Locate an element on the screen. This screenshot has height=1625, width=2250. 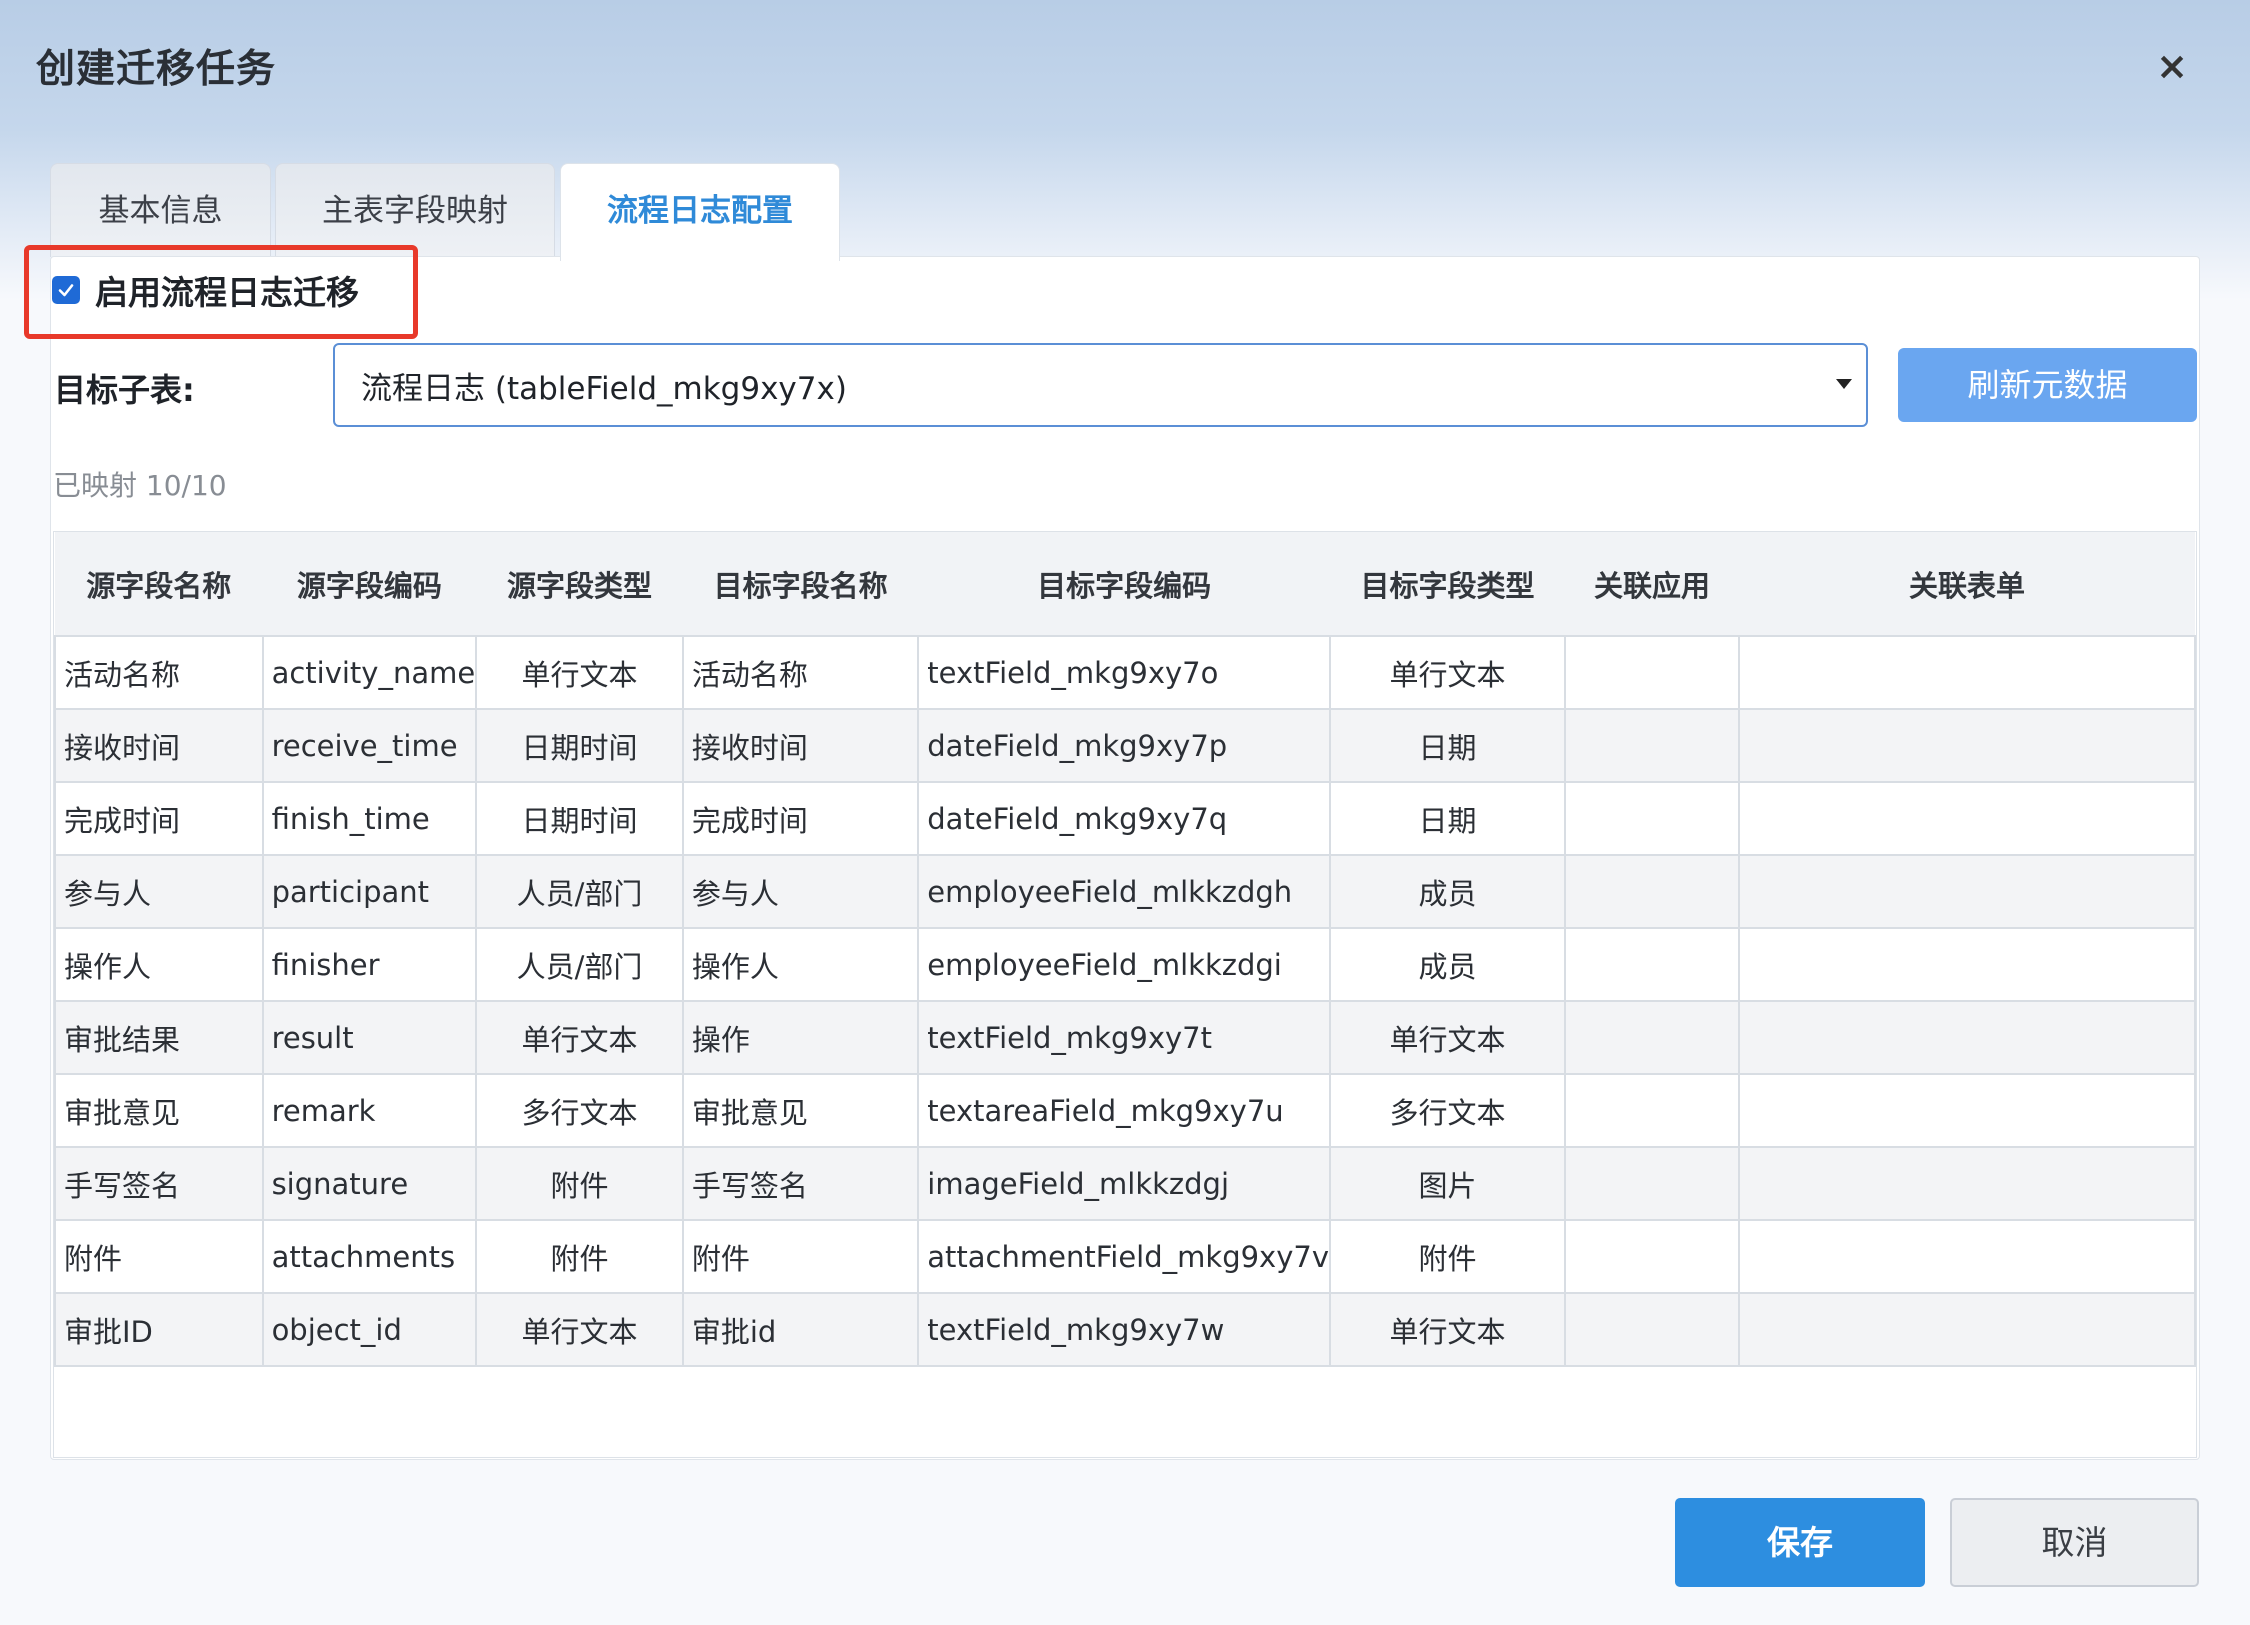
column-header: 源字段名称 is located at coordinates (159, 584).